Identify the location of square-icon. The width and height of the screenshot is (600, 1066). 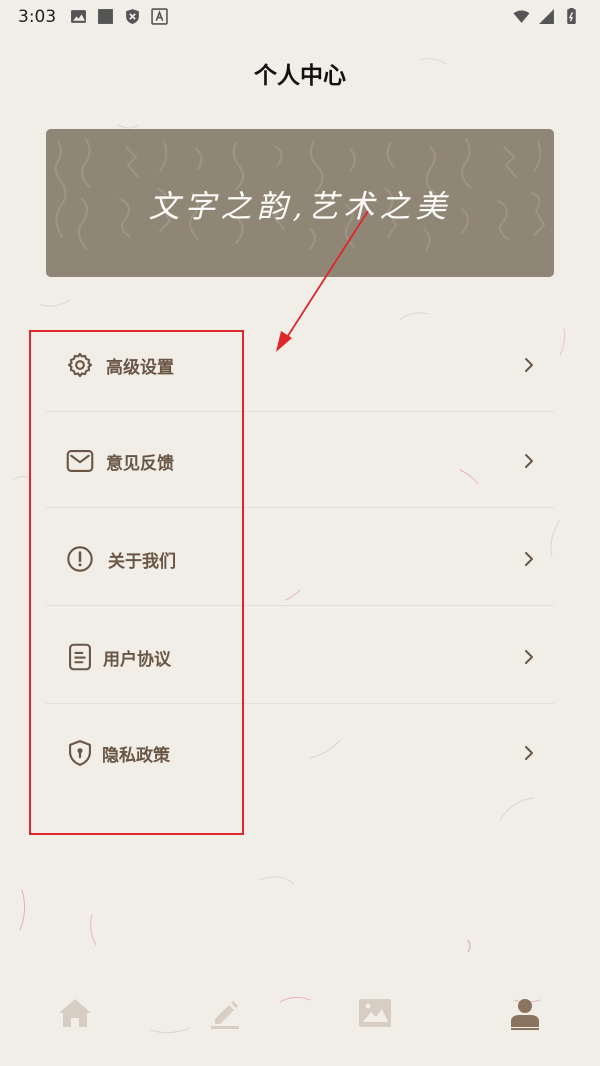
(105, 16).